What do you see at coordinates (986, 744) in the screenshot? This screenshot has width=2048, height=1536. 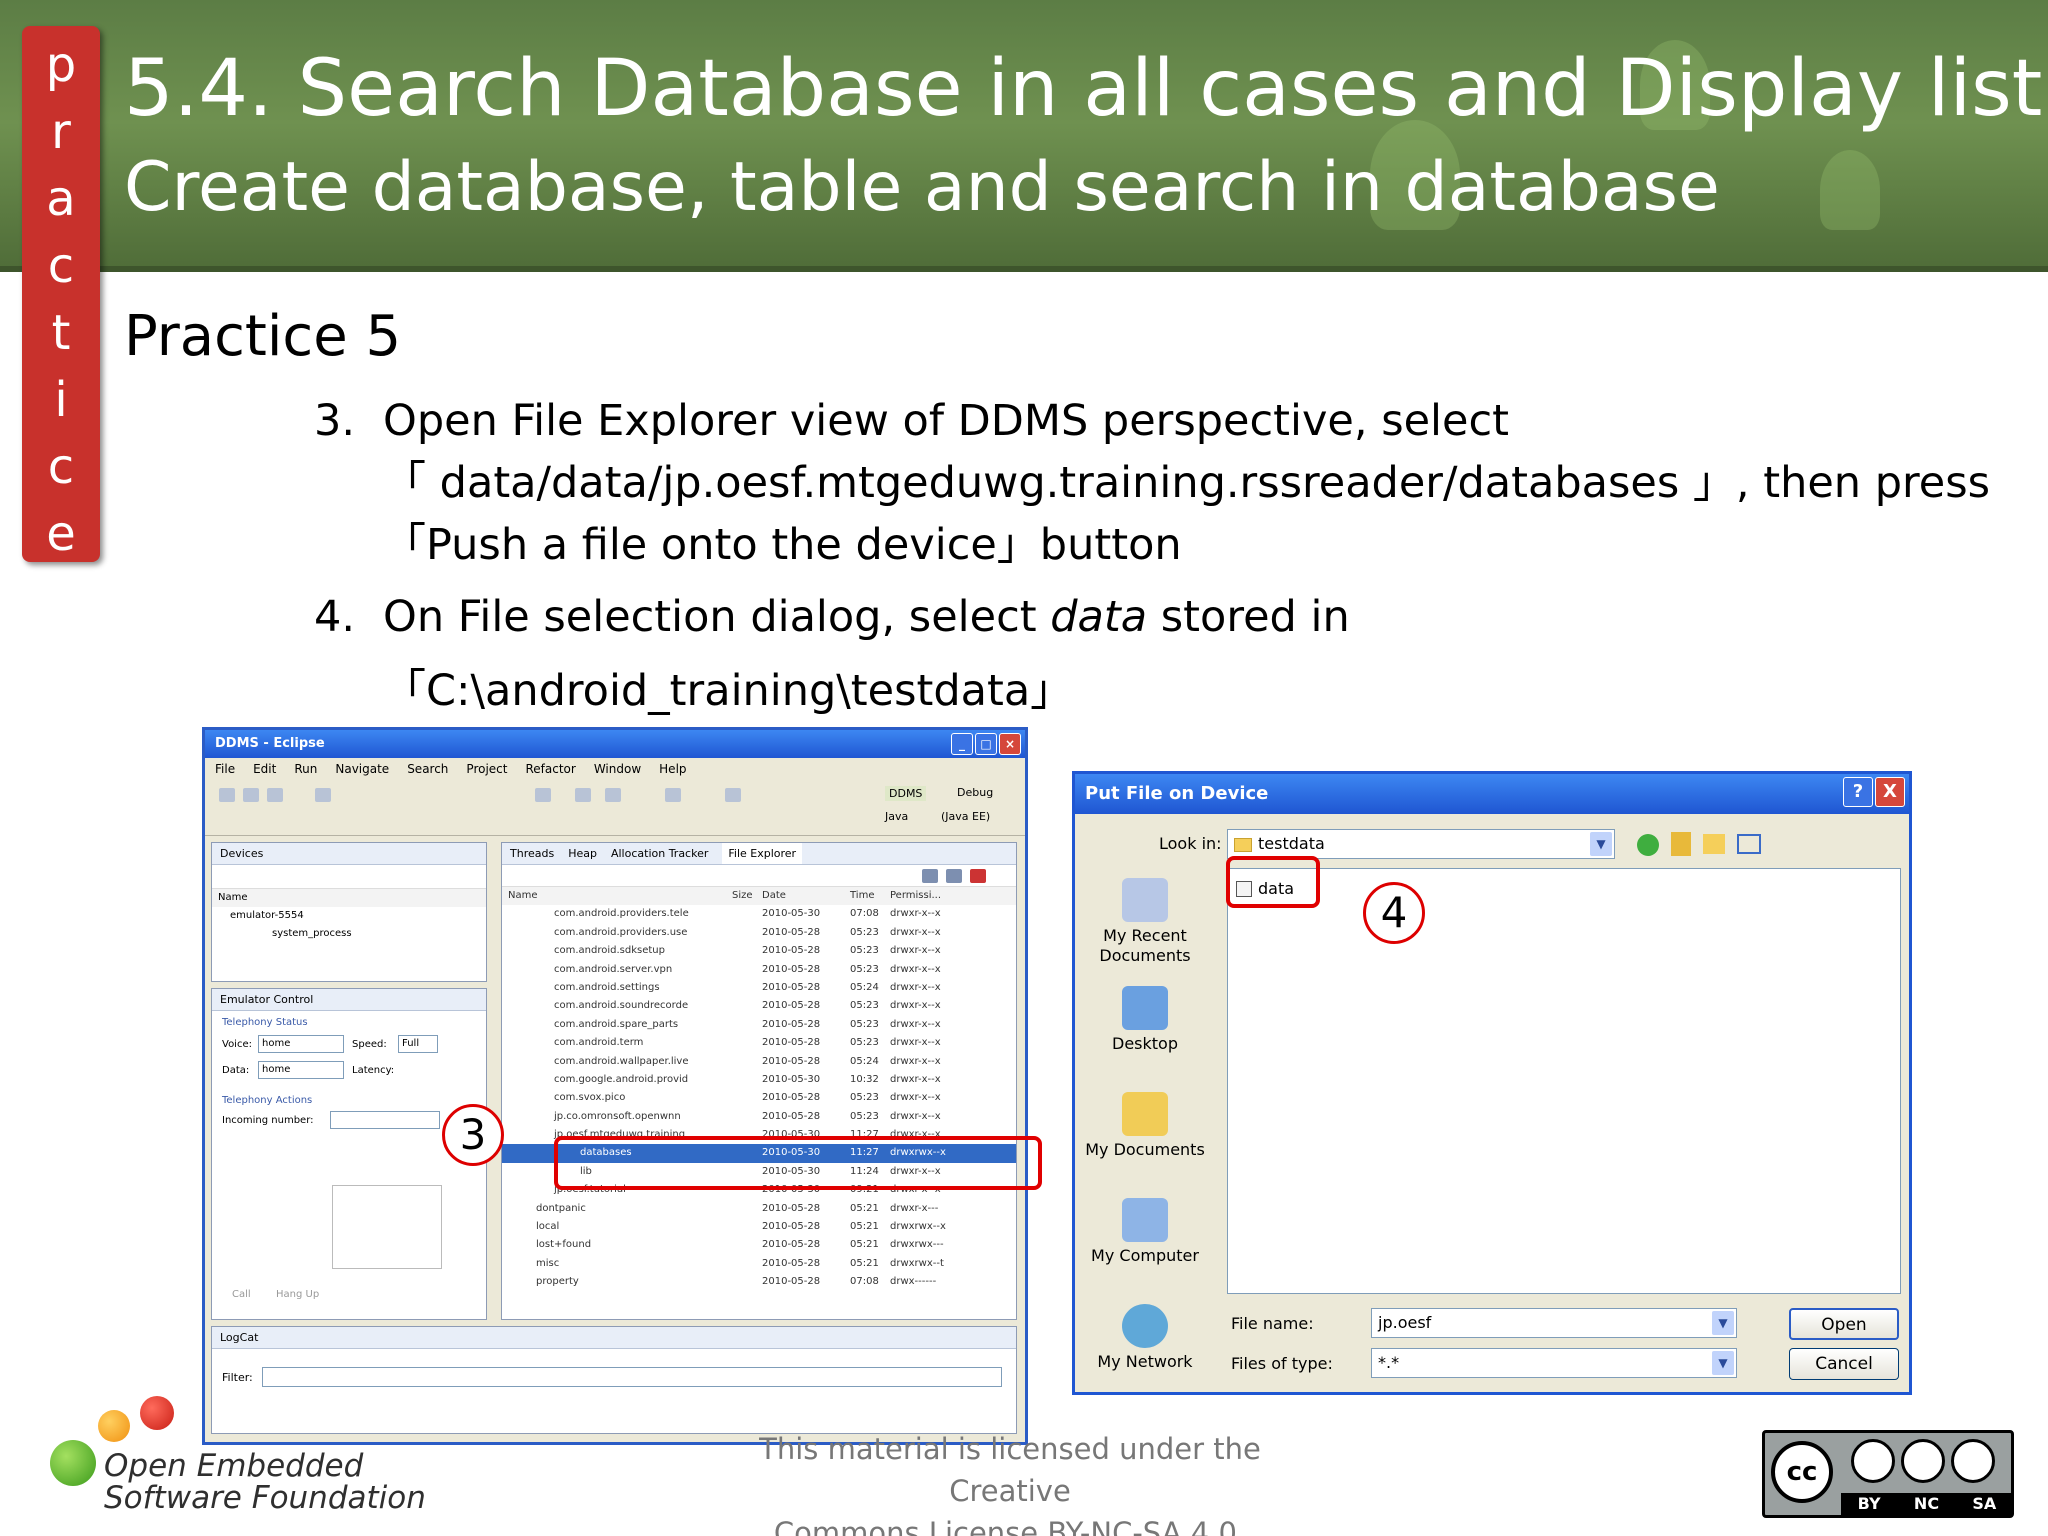 I see `maximize-button: □` at bounding box center [986, 744].